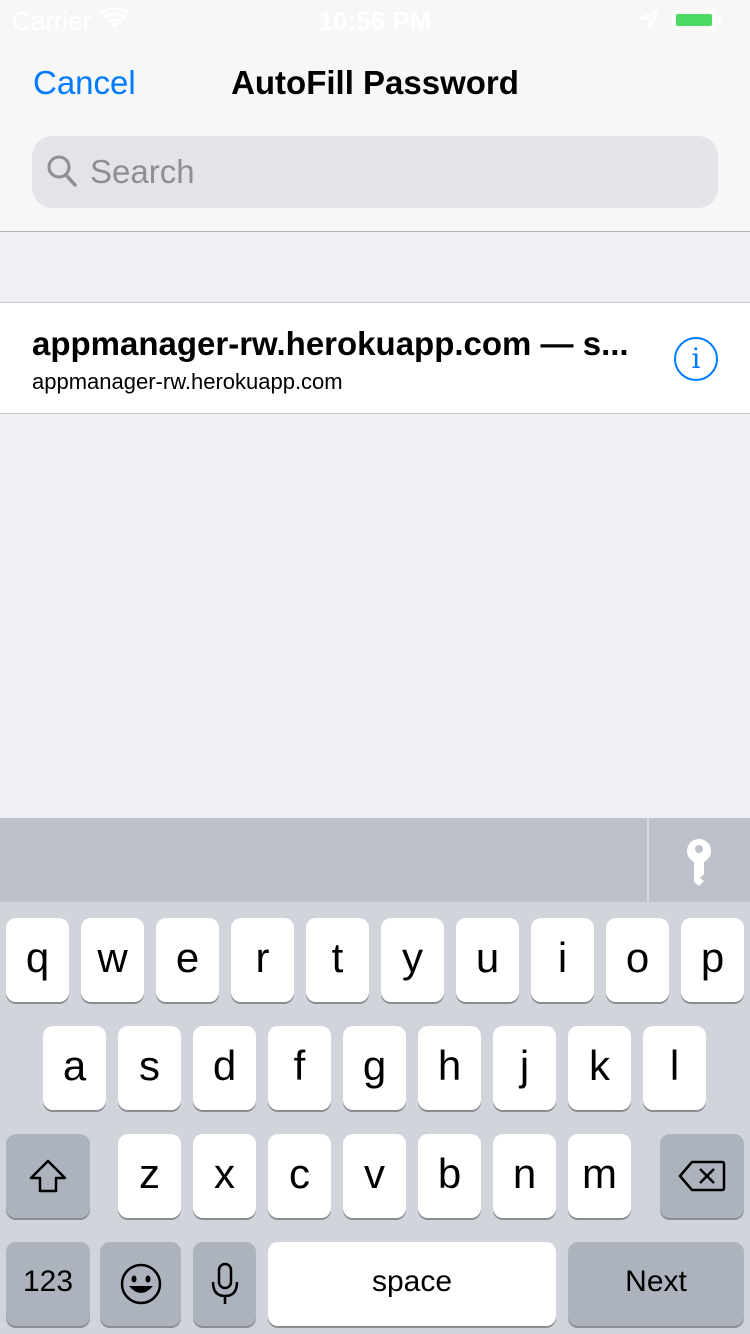  What do you see at coordinates (412, 960) in the screenshot?
I see `key-y: y` at bounding box center [412, 960].